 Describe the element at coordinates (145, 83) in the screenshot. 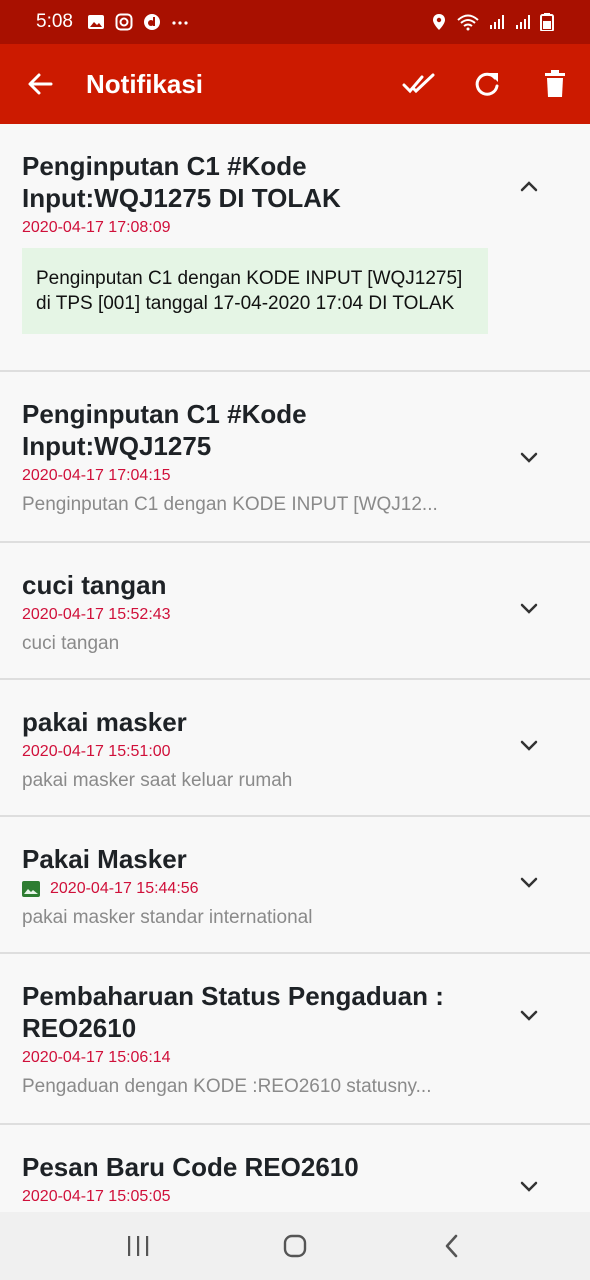

I see `page-title: Notifikasi` at that location.